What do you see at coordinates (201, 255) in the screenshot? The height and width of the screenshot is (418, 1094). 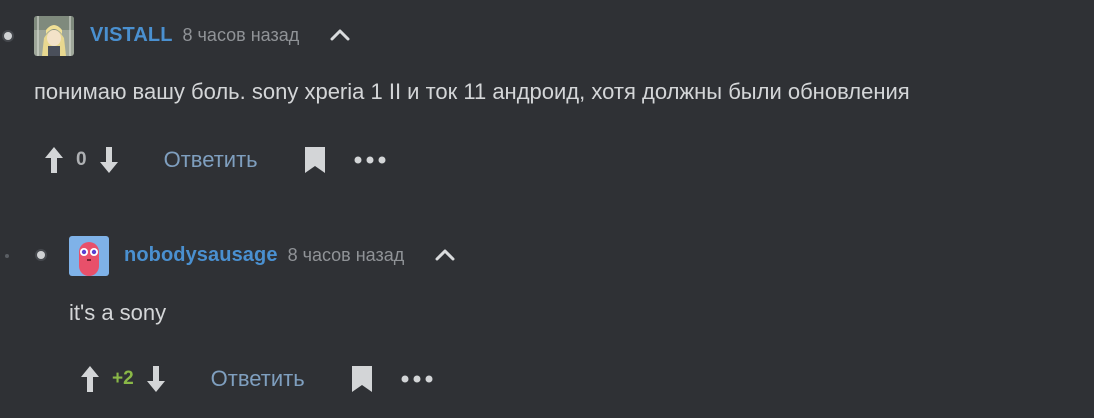 I see `username: nobodysausage` at bounding box center [201, 255].